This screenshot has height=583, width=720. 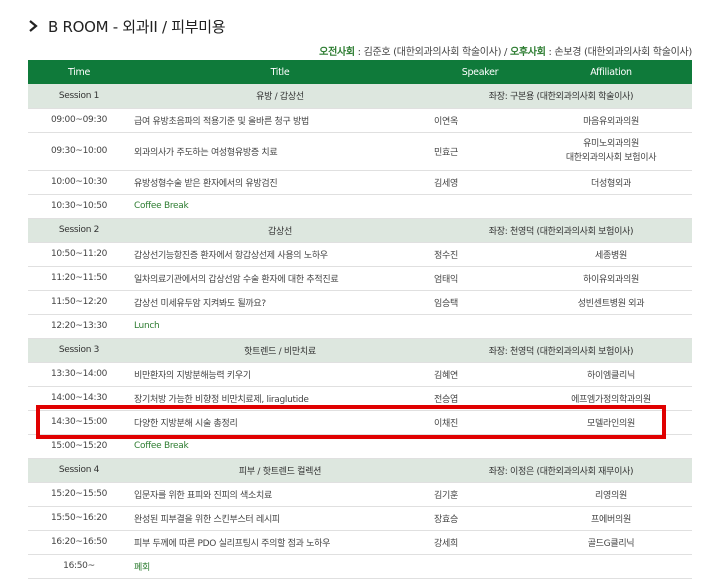 What do you see at coordinates (611, 302) in the screenshot?
I see `cell-affiliation: 성빈센트병원 외과` at bounding box center [611, 302].